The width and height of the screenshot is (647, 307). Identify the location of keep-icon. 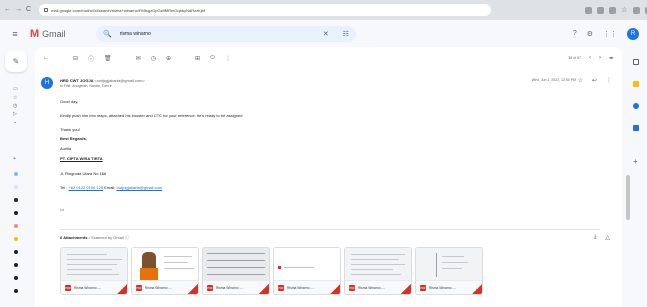
(636, 84).